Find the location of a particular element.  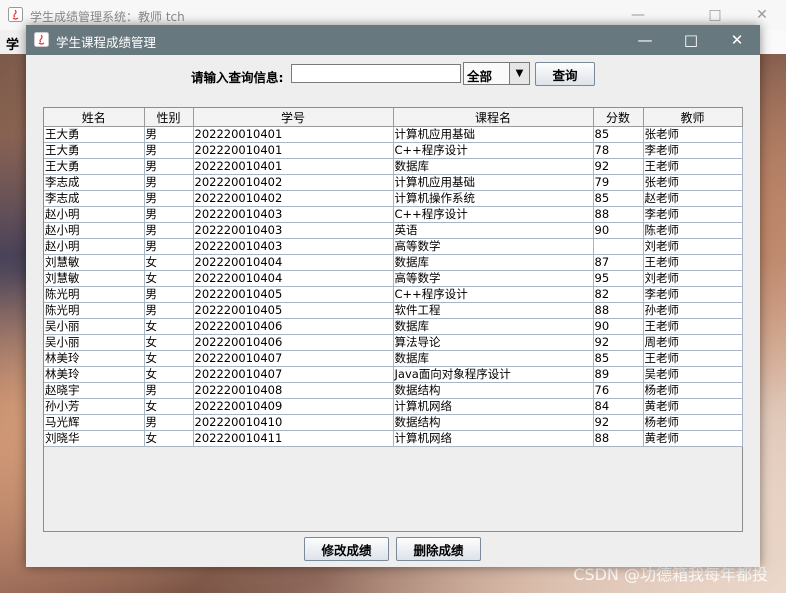

table-cell: 周老师 is located at coordinates (692, 342).